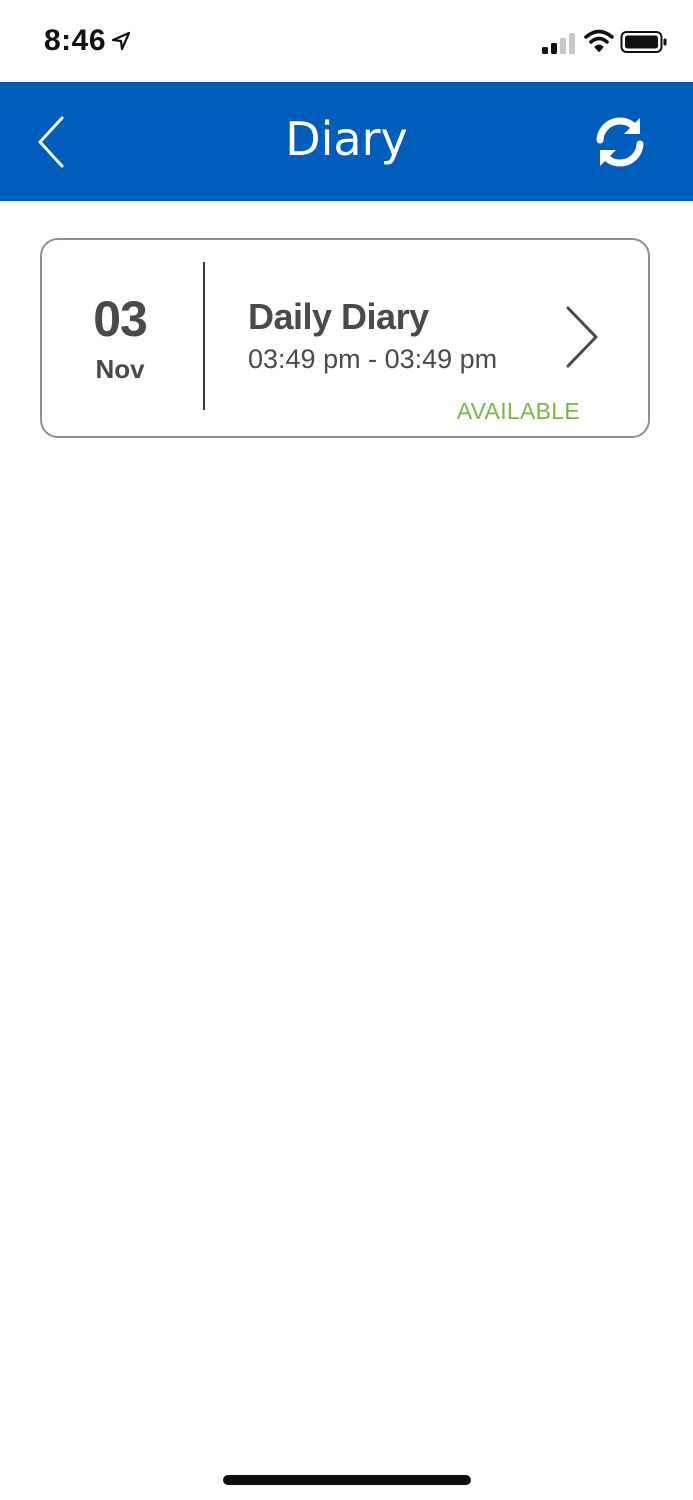  What do you see at coordinates (620, 142) in the screenshot?
I see `refresh-icon` at bounding box center [620, 142].